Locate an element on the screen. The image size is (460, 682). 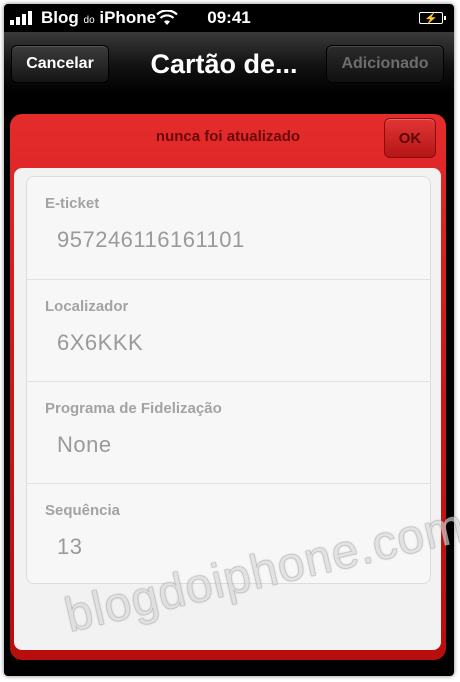
field-label: Localizador is located at coordinates (87, 306).